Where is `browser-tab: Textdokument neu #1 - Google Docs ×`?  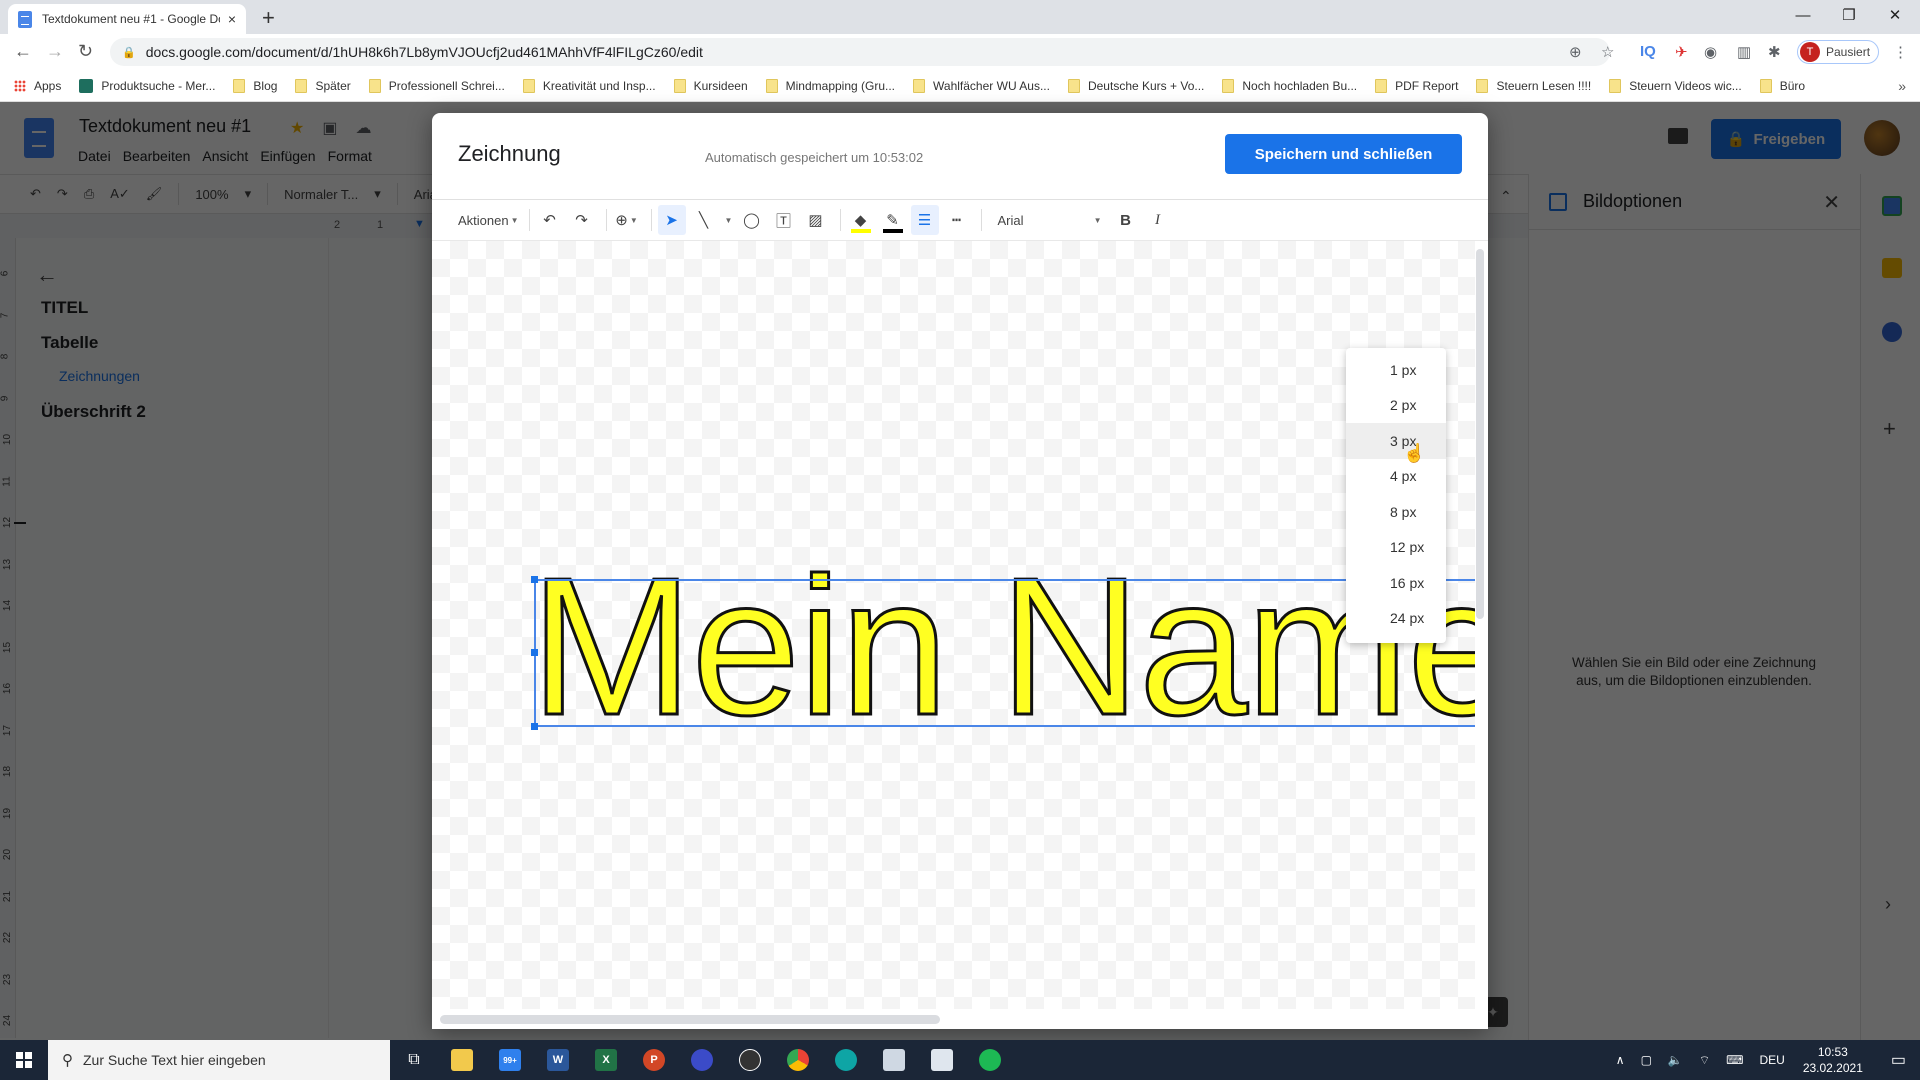 browser-tab: Textdokument neu #1 - Google Docs × is located at coordinates (127, 19).